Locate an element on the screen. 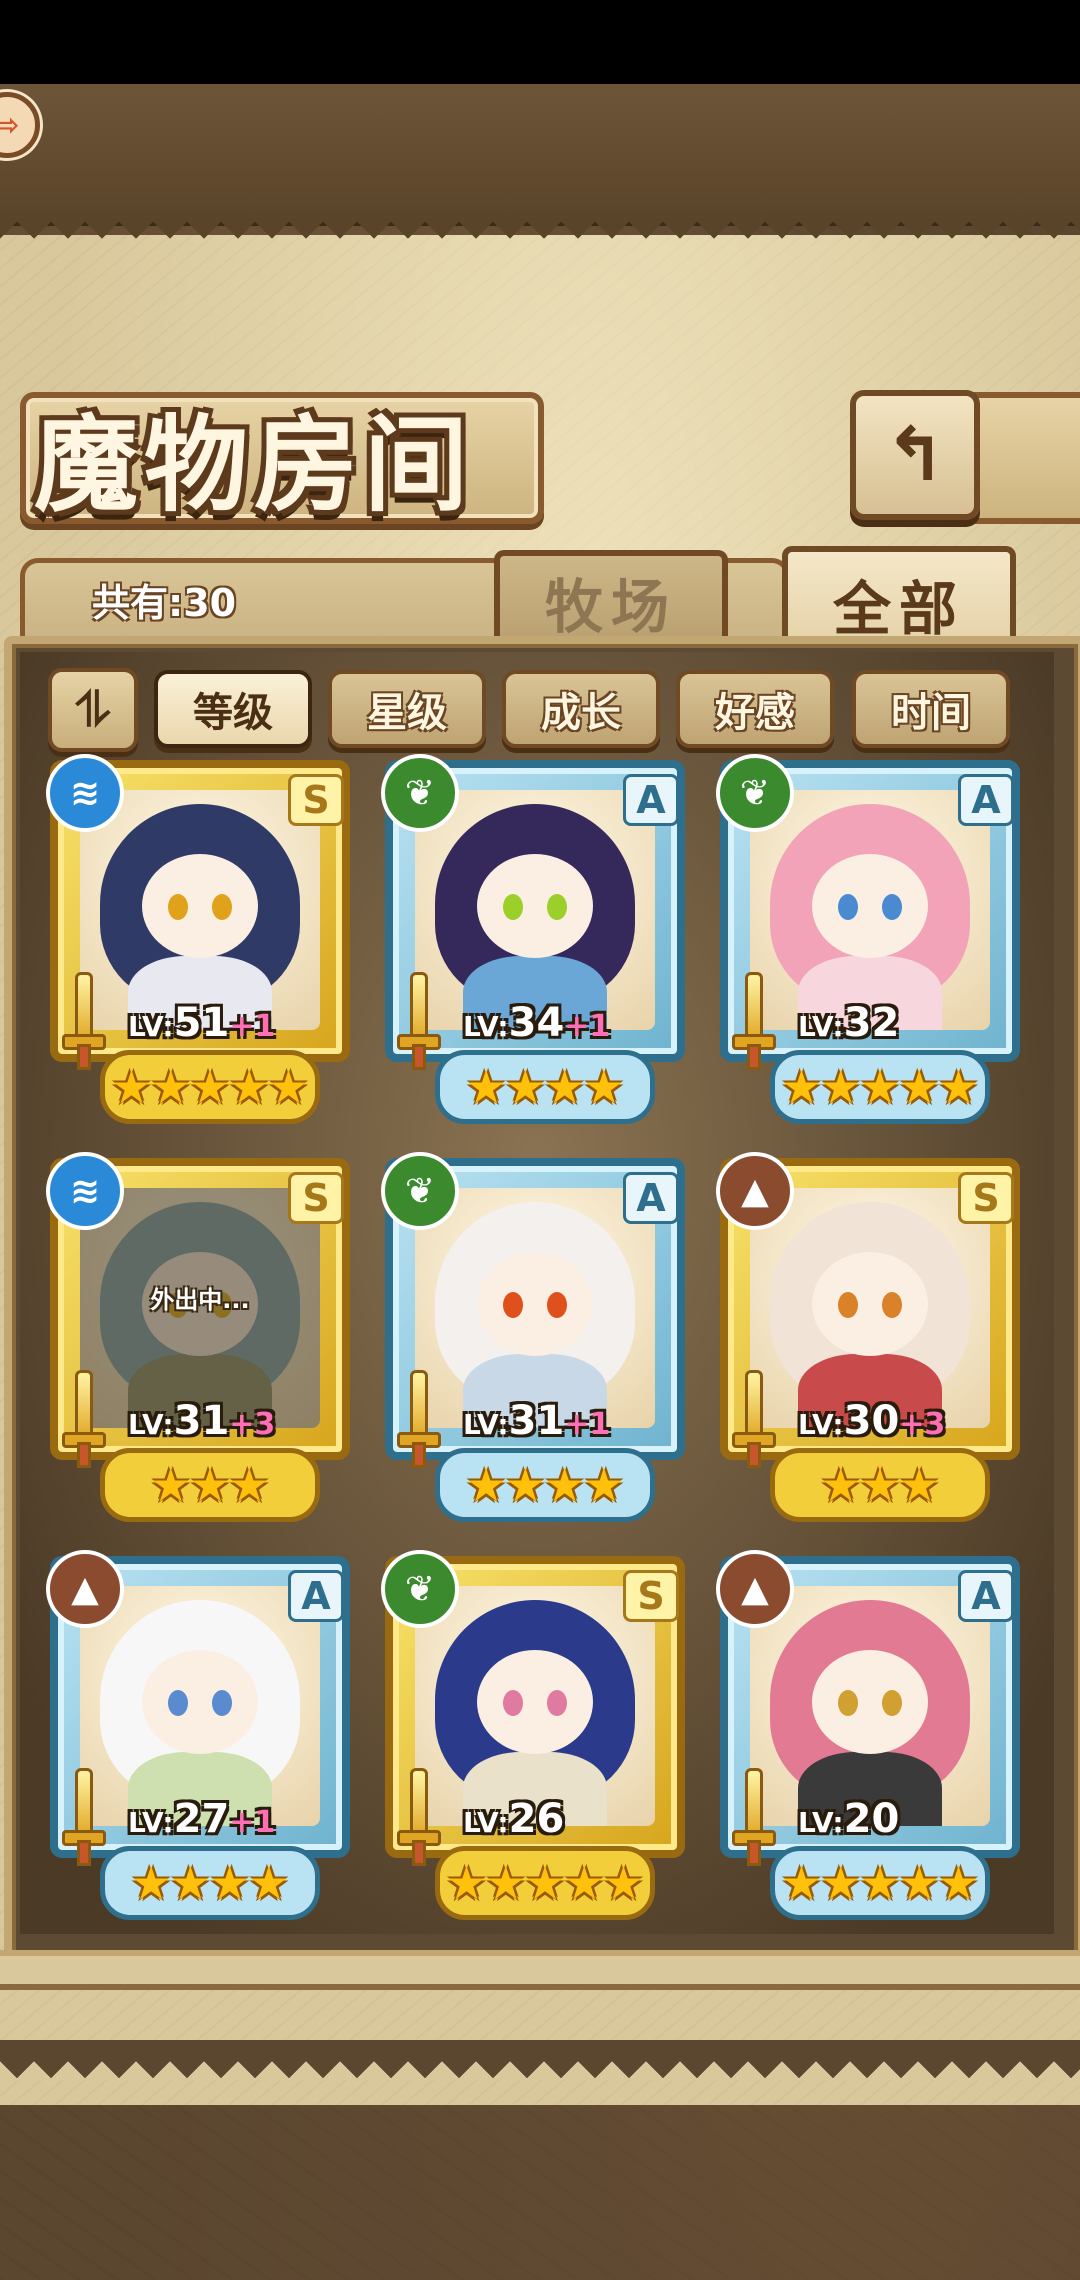 The image size is (1080, 2280). monster-card: ≋ S LV:51+1 ★ ★ ★ ★ ★ is located at coordinates (201, 939).